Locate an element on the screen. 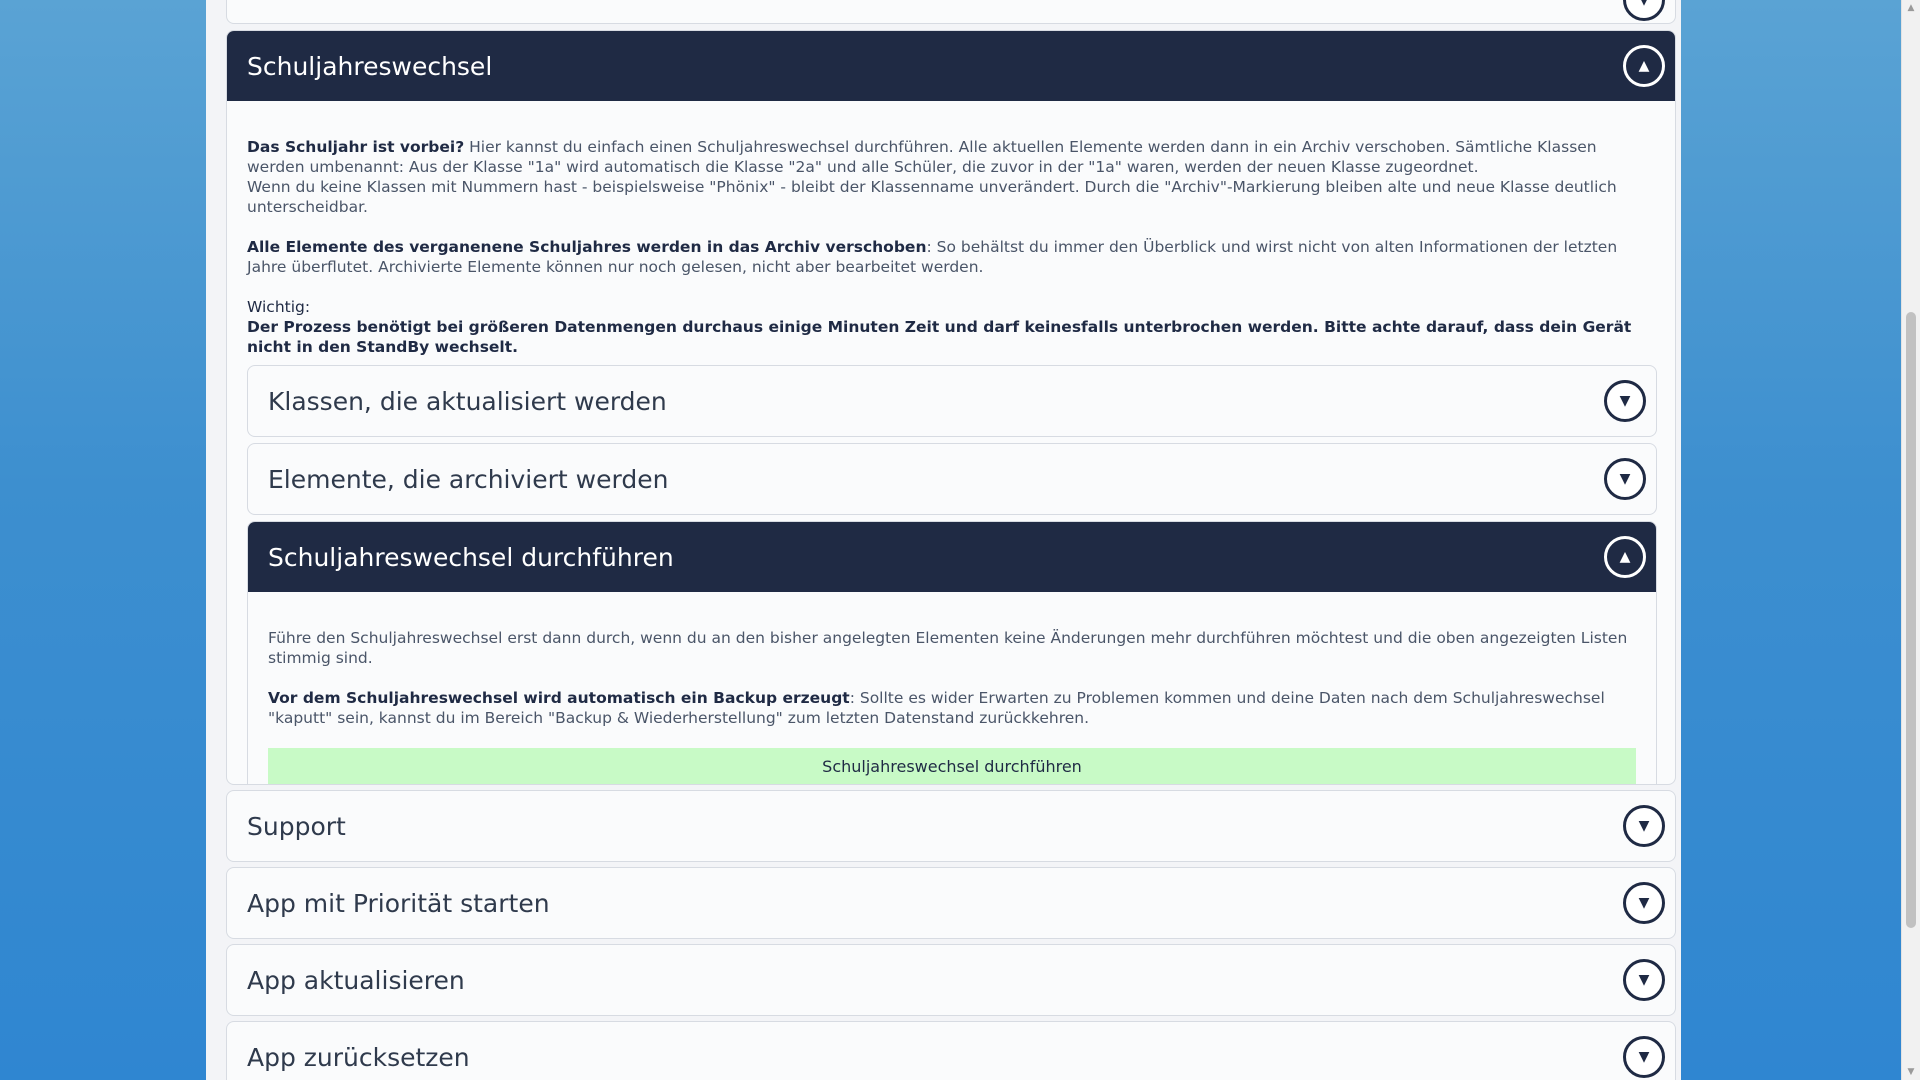 The height and width of the screenshot is (1080, 1920). previous-section-panel: ▼ is located at coordinates (951, 12).